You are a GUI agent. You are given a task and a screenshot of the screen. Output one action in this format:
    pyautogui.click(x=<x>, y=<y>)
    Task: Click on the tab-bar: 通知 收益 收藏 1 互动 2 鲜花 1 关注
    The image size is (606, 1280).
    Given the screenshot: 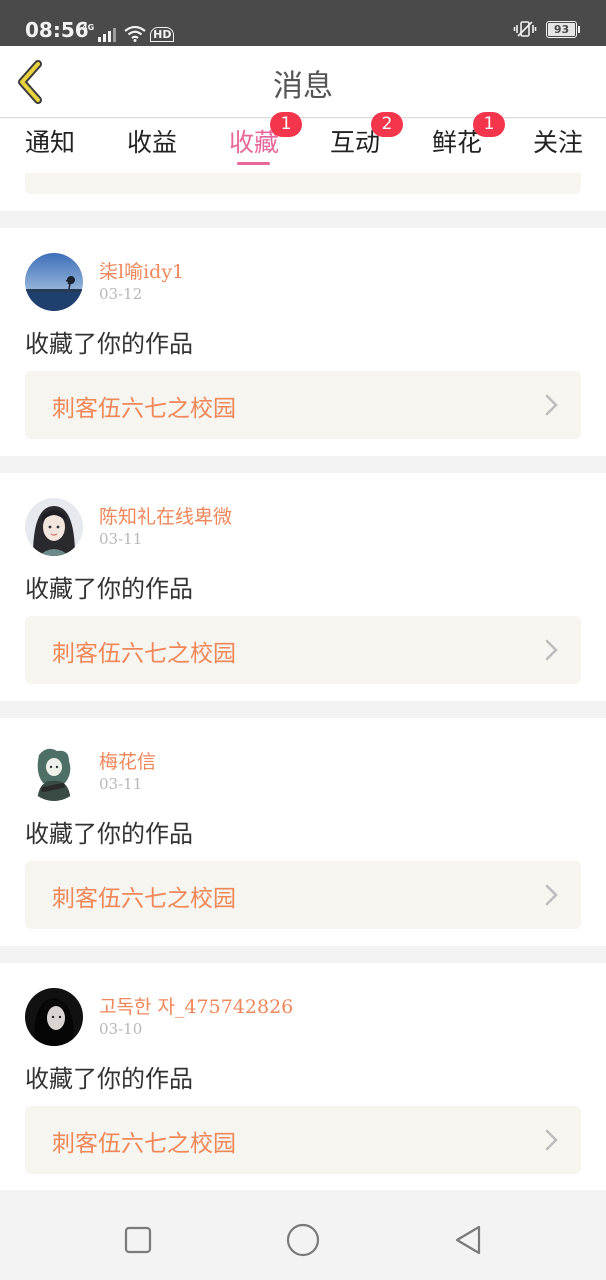 What is the action you would take?
    pyautogui.click(x=303, y=142)
    